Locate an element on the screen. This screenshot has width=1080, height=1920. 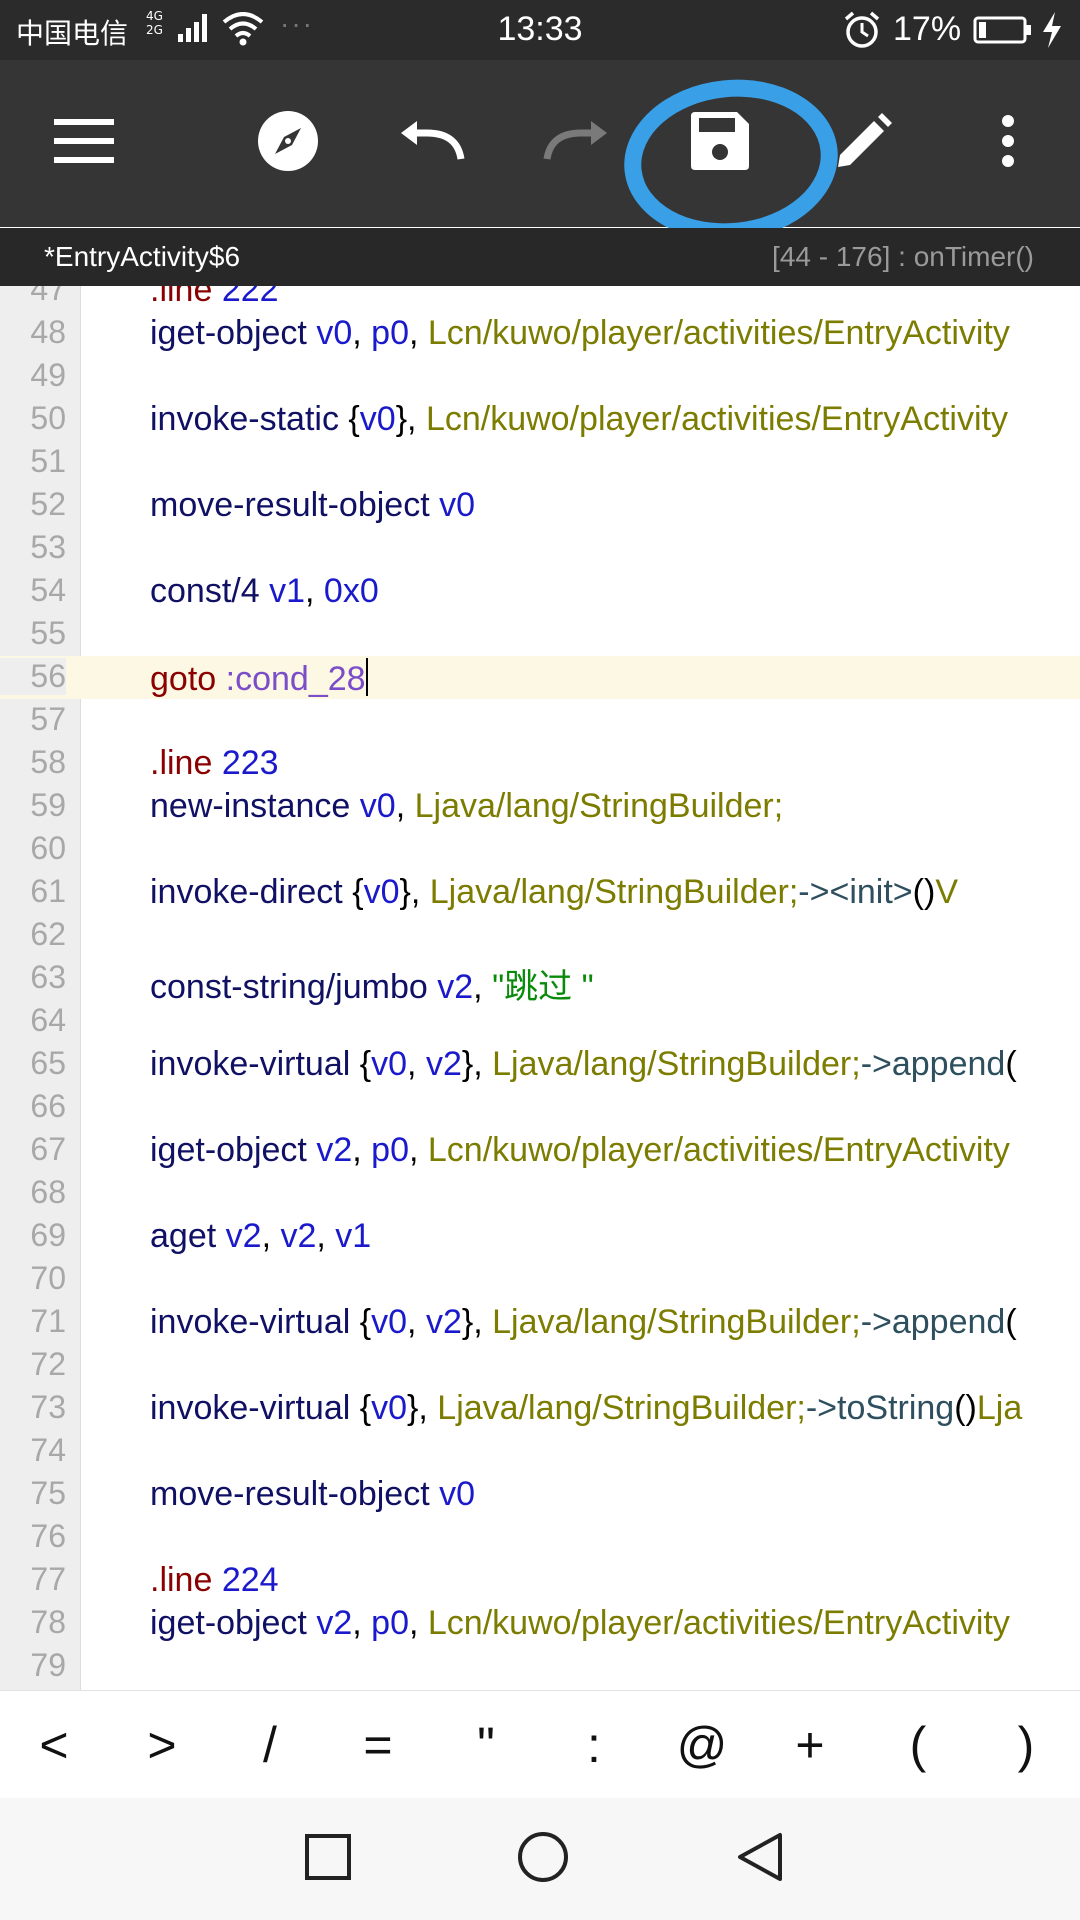
code-text: goto :cond_28 is located at coordinates (259, 678).